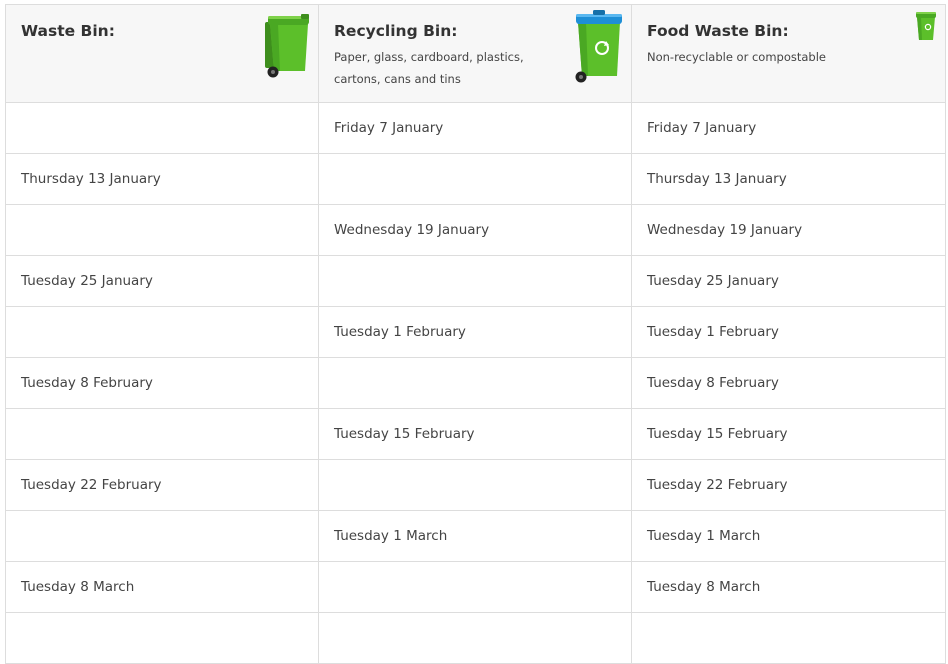 This screenshot has width=948, height=664. Describe the element at coordinates (718, 31) in the screenshot. I see `food-waste-bin-title: Food Waste Bin:` at that location.